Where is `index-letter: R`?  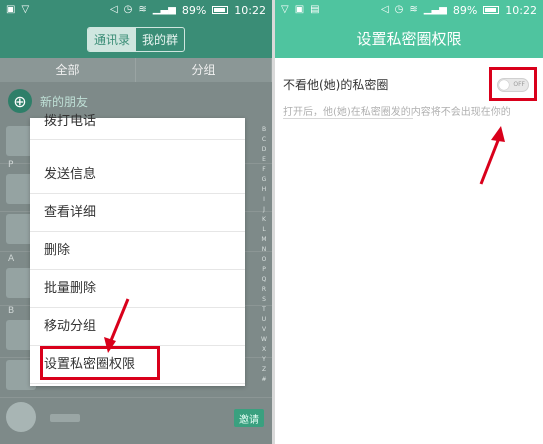
index-letter: R is located at coordinates (264, 290).